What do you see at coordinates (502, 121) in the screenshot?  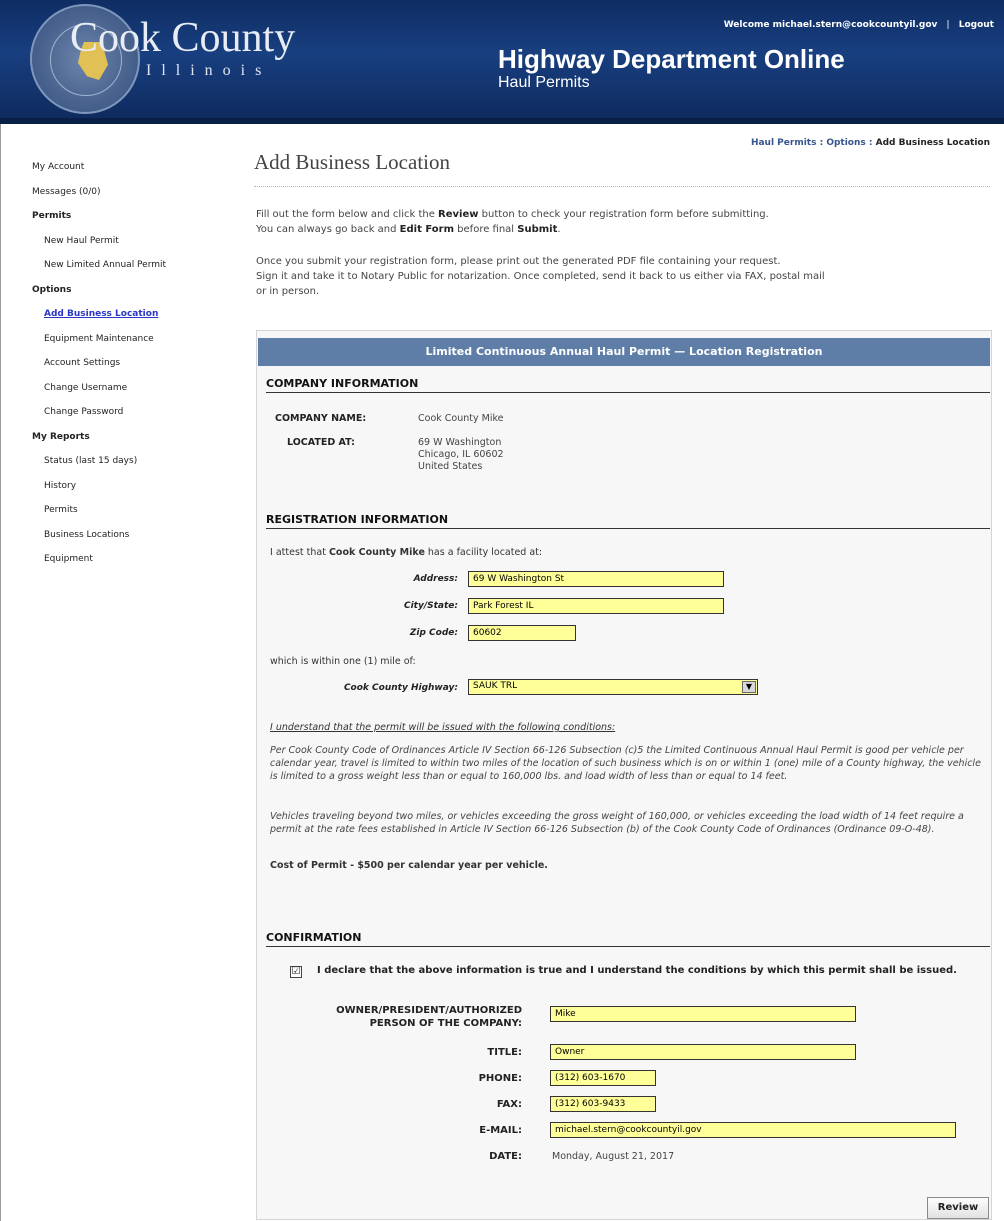 I see `header-divider` at bounding box center [502, 121].